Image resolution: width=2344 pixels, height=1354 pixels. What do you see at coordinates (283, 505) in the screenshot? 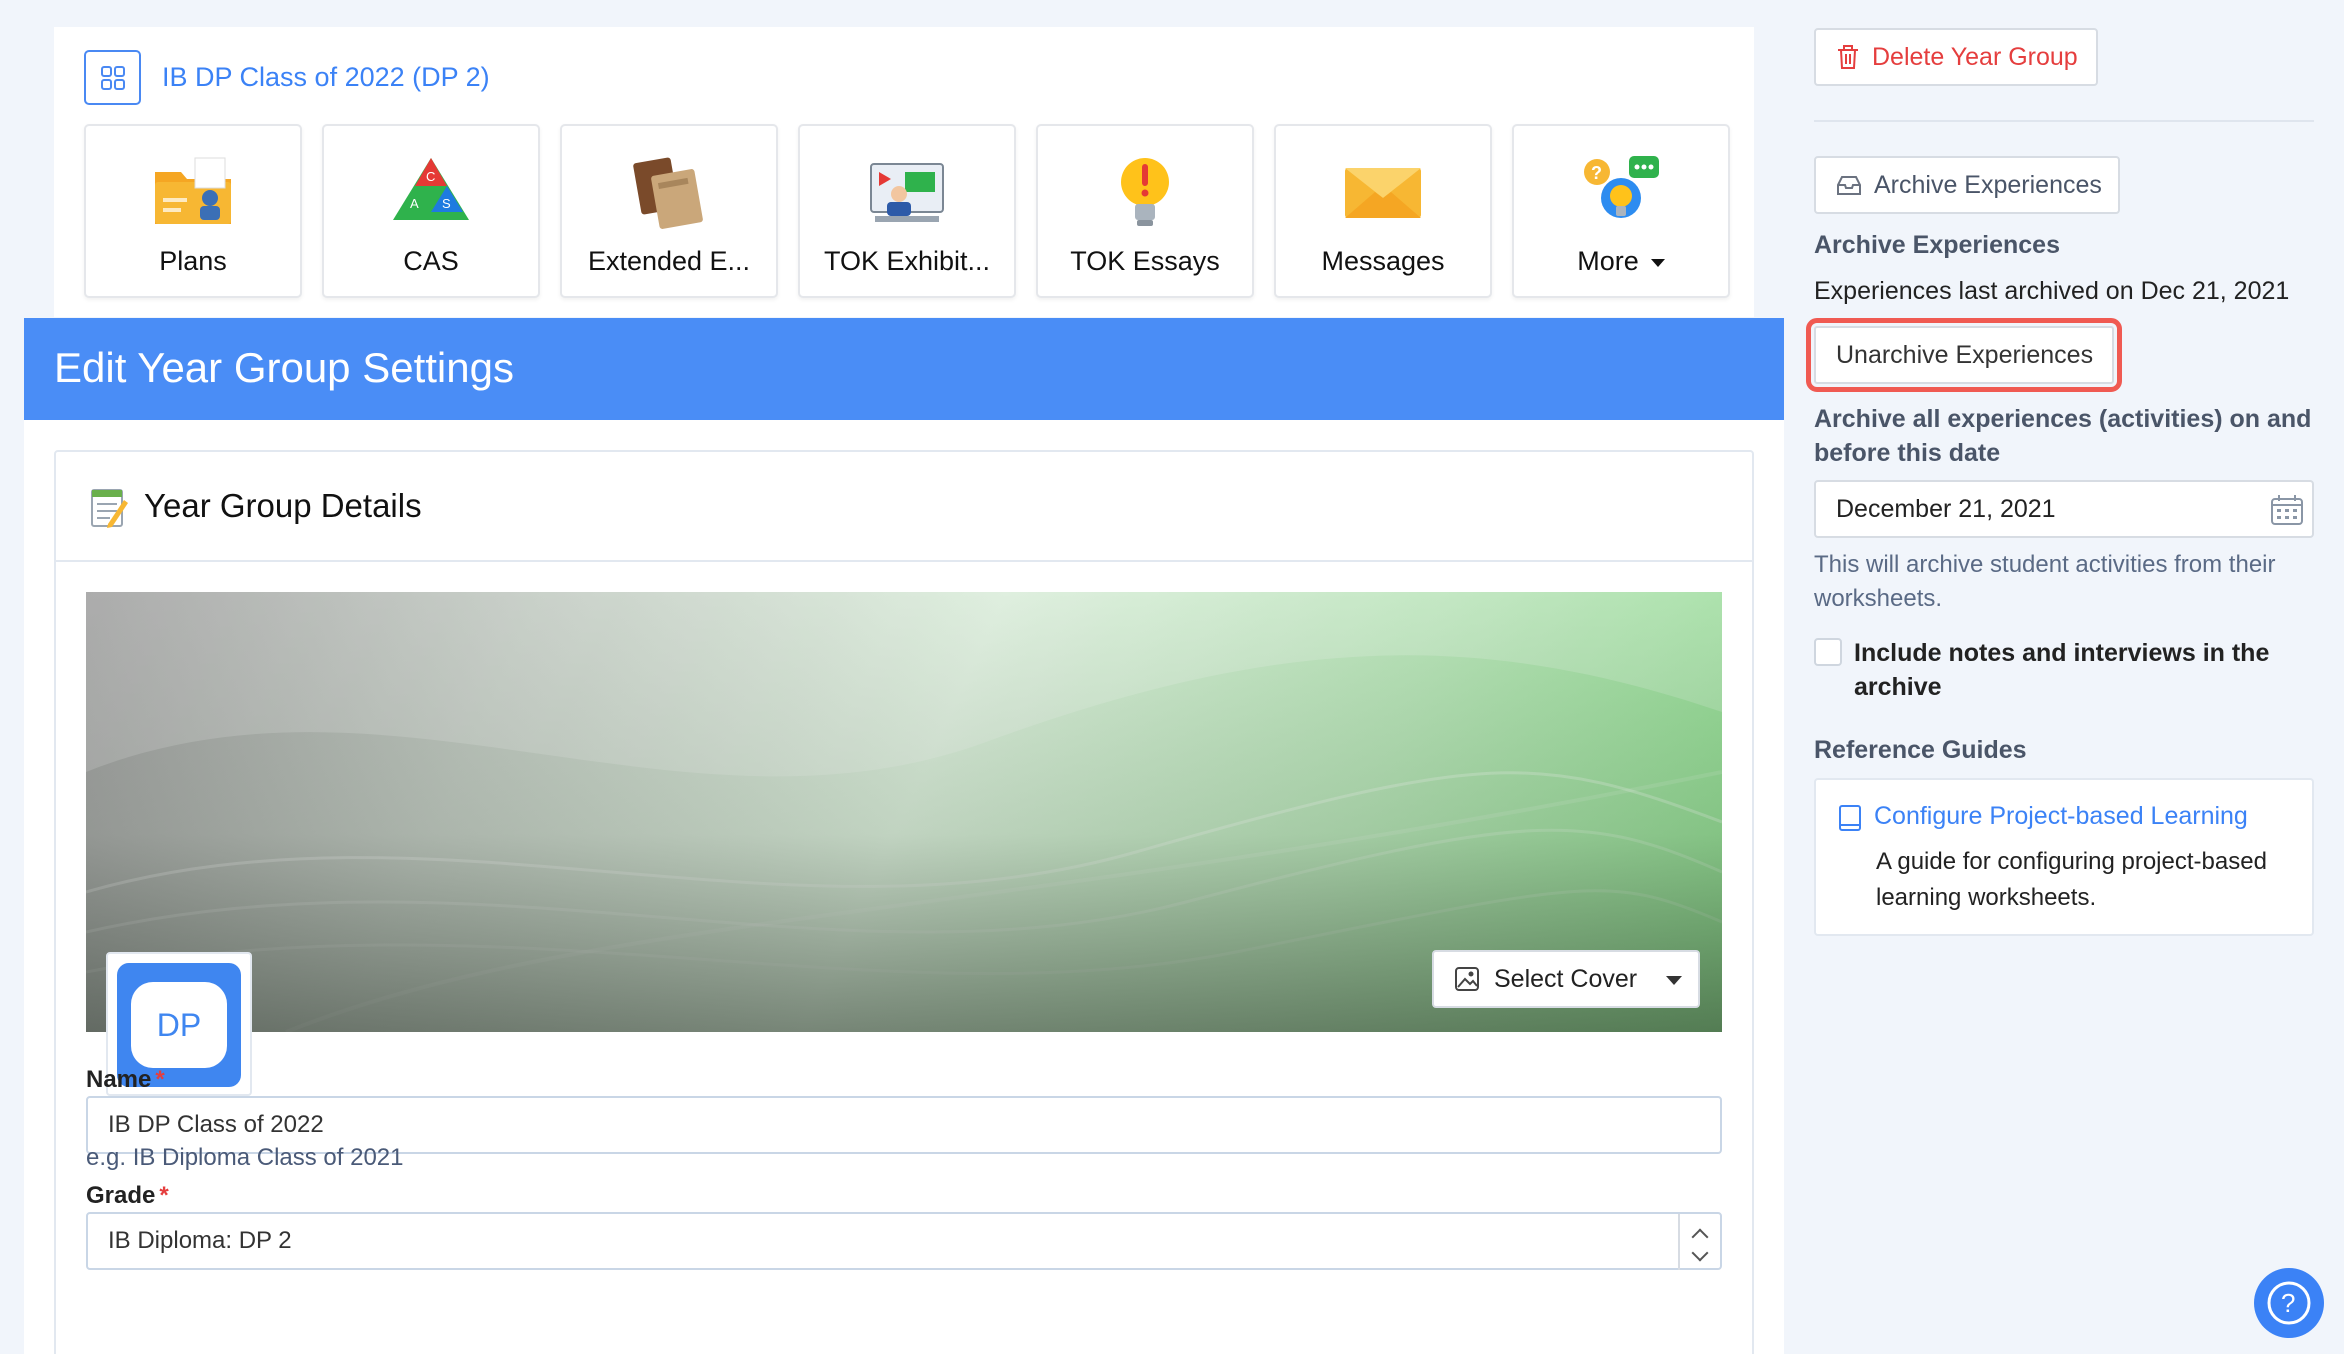
I see `details-title: Year Group Details` at bounding box center [283, 505].